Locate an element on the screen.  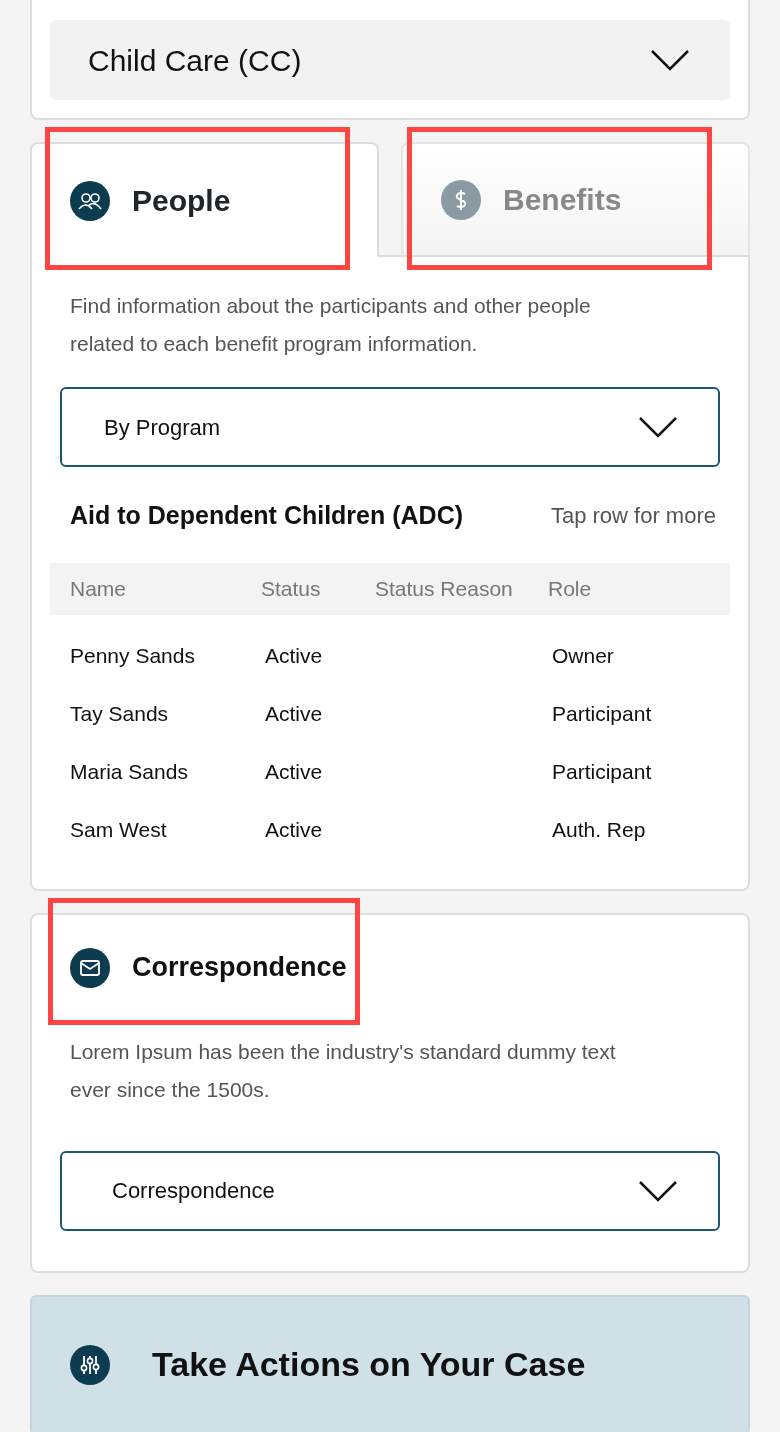
sliders-icon is located at coordinates (90, 1364).